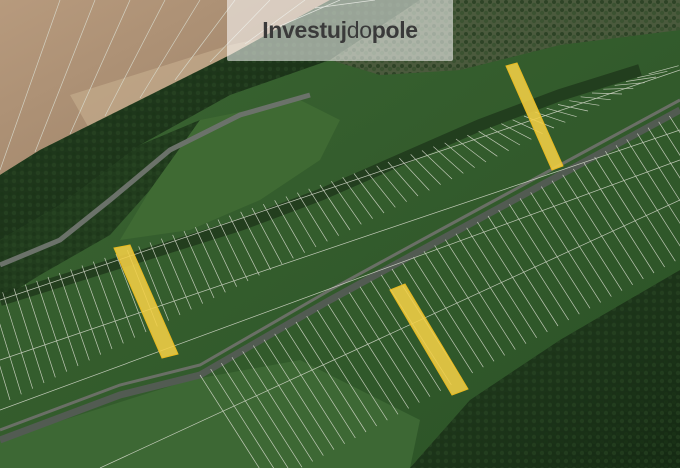 Image resolution: width=680 pixels, height=468 pixels. What do you see at coordinates (394, 30) in the screenshot?
I see `logo-part-pole: pole` at bounding box center [394, 30].